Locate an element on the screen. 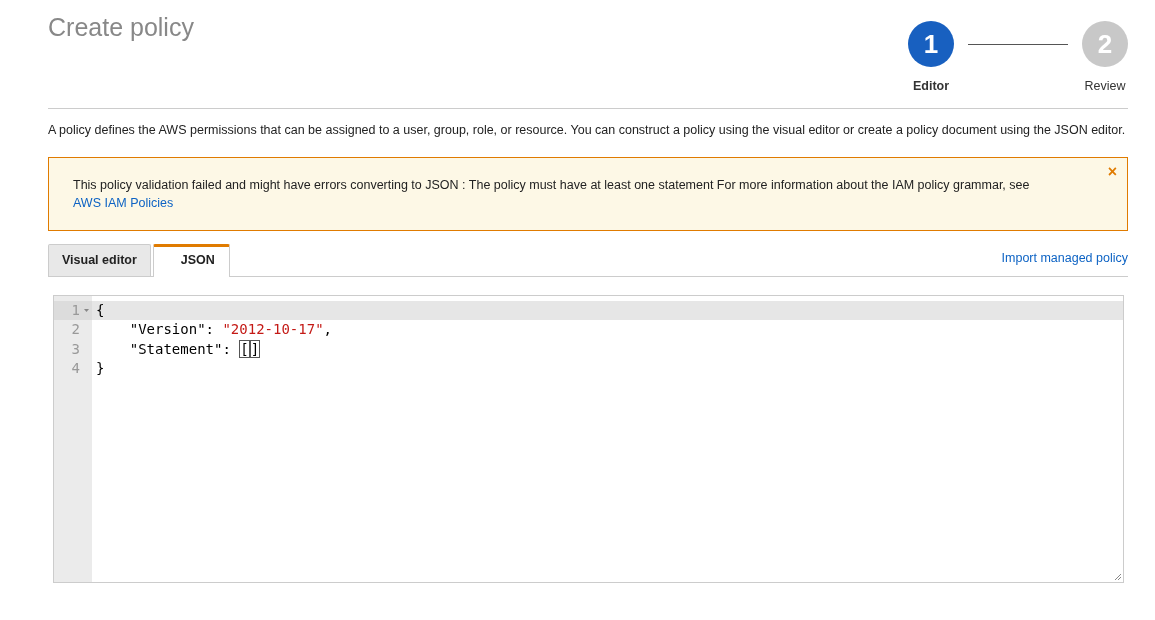  code-line: "Statement": [] is located at coordinates (195, 349).